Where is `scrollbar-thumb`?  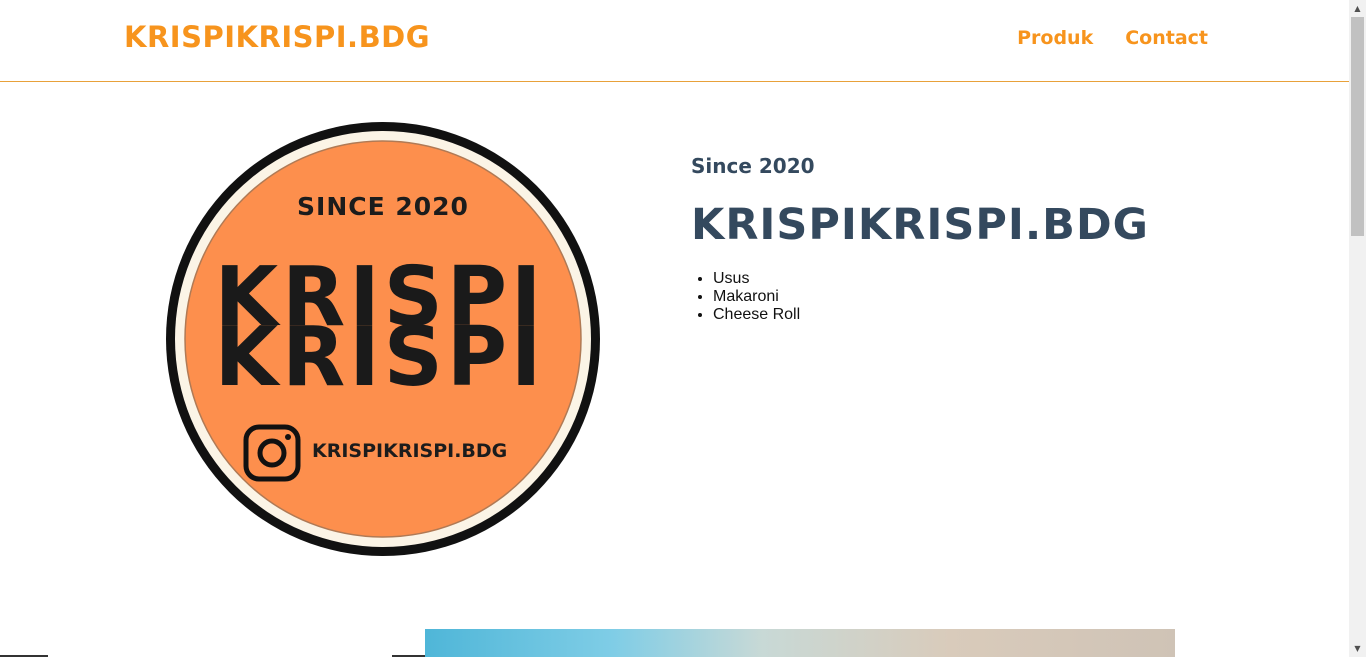 scrollbar-thumb is located at coordinates (1357, 126).